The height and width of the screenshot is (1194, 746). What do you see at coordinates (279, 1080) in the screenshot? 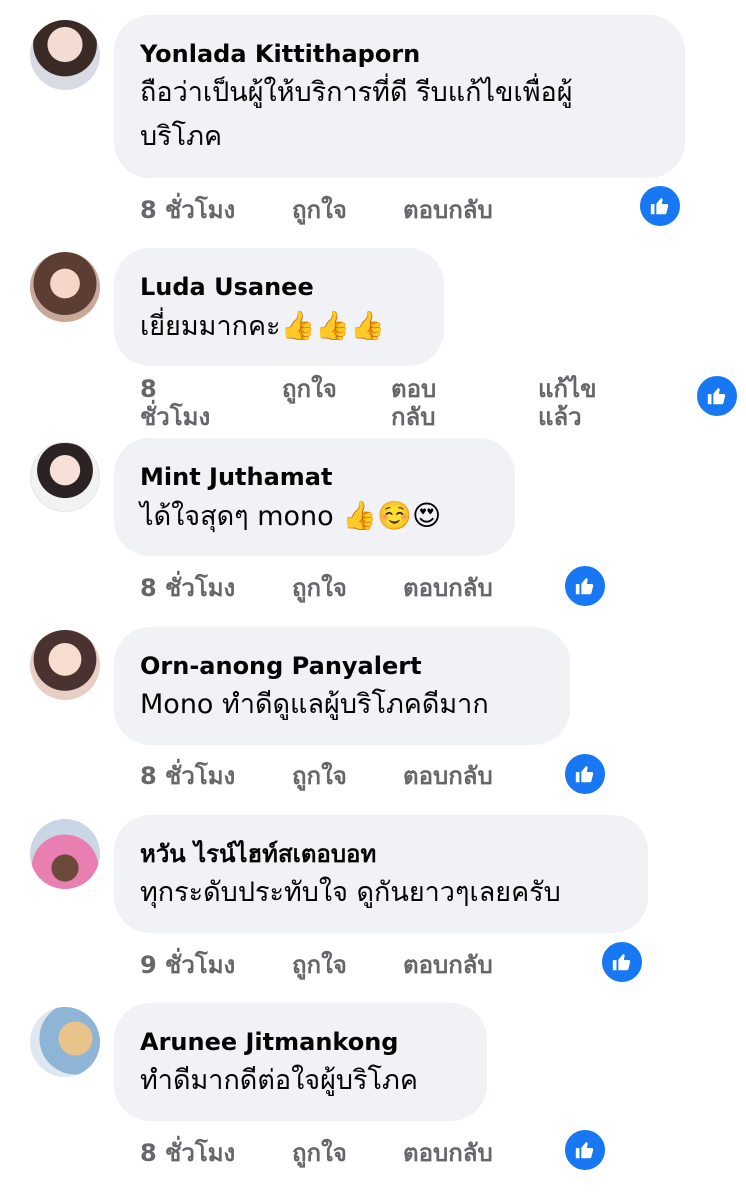
I see `comment-text: ทำดีมากดีต่อใจผู้บริโภค` at bounding box center [279, 1080].